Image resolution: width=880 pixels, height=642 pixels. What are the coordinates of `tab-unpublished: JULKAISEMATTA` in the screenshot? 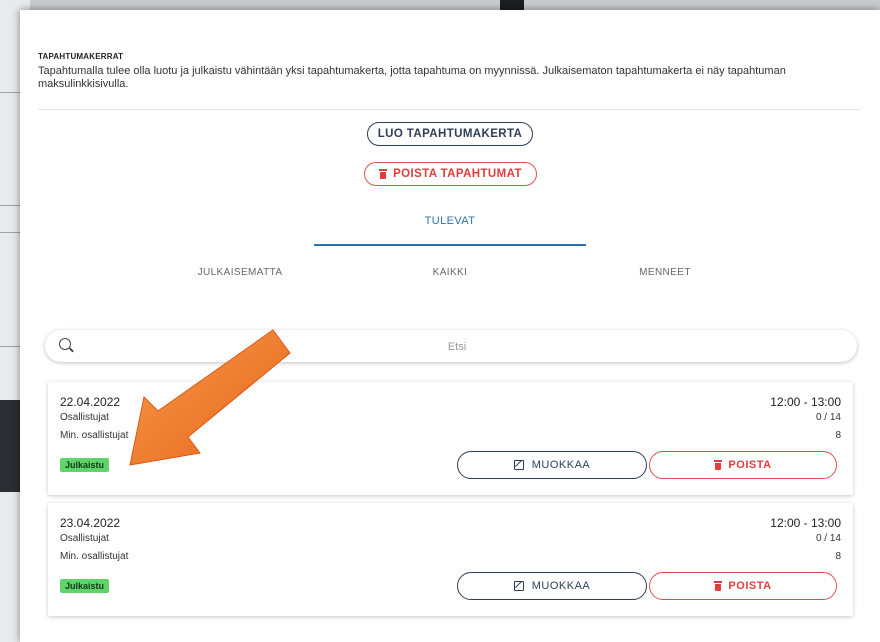 It's located at (240, 272).